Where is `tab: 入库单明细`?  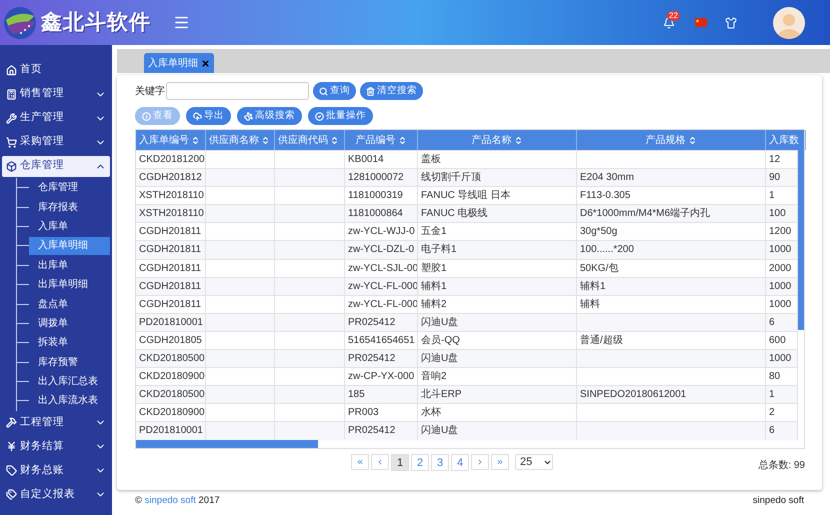 tab: 入库单明细 is located at coordinates (179, 63).